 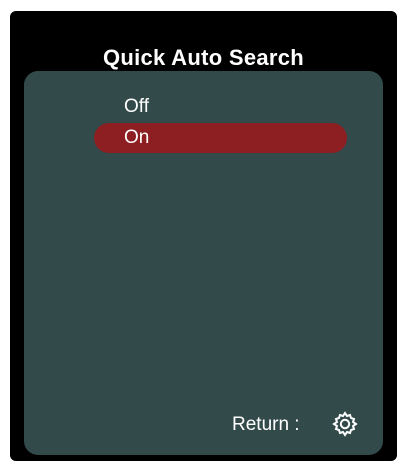 What do you see at coordinates (137, 137) in the screenshot?
I see `option-on-label: On` at bounding box center [137, 137].